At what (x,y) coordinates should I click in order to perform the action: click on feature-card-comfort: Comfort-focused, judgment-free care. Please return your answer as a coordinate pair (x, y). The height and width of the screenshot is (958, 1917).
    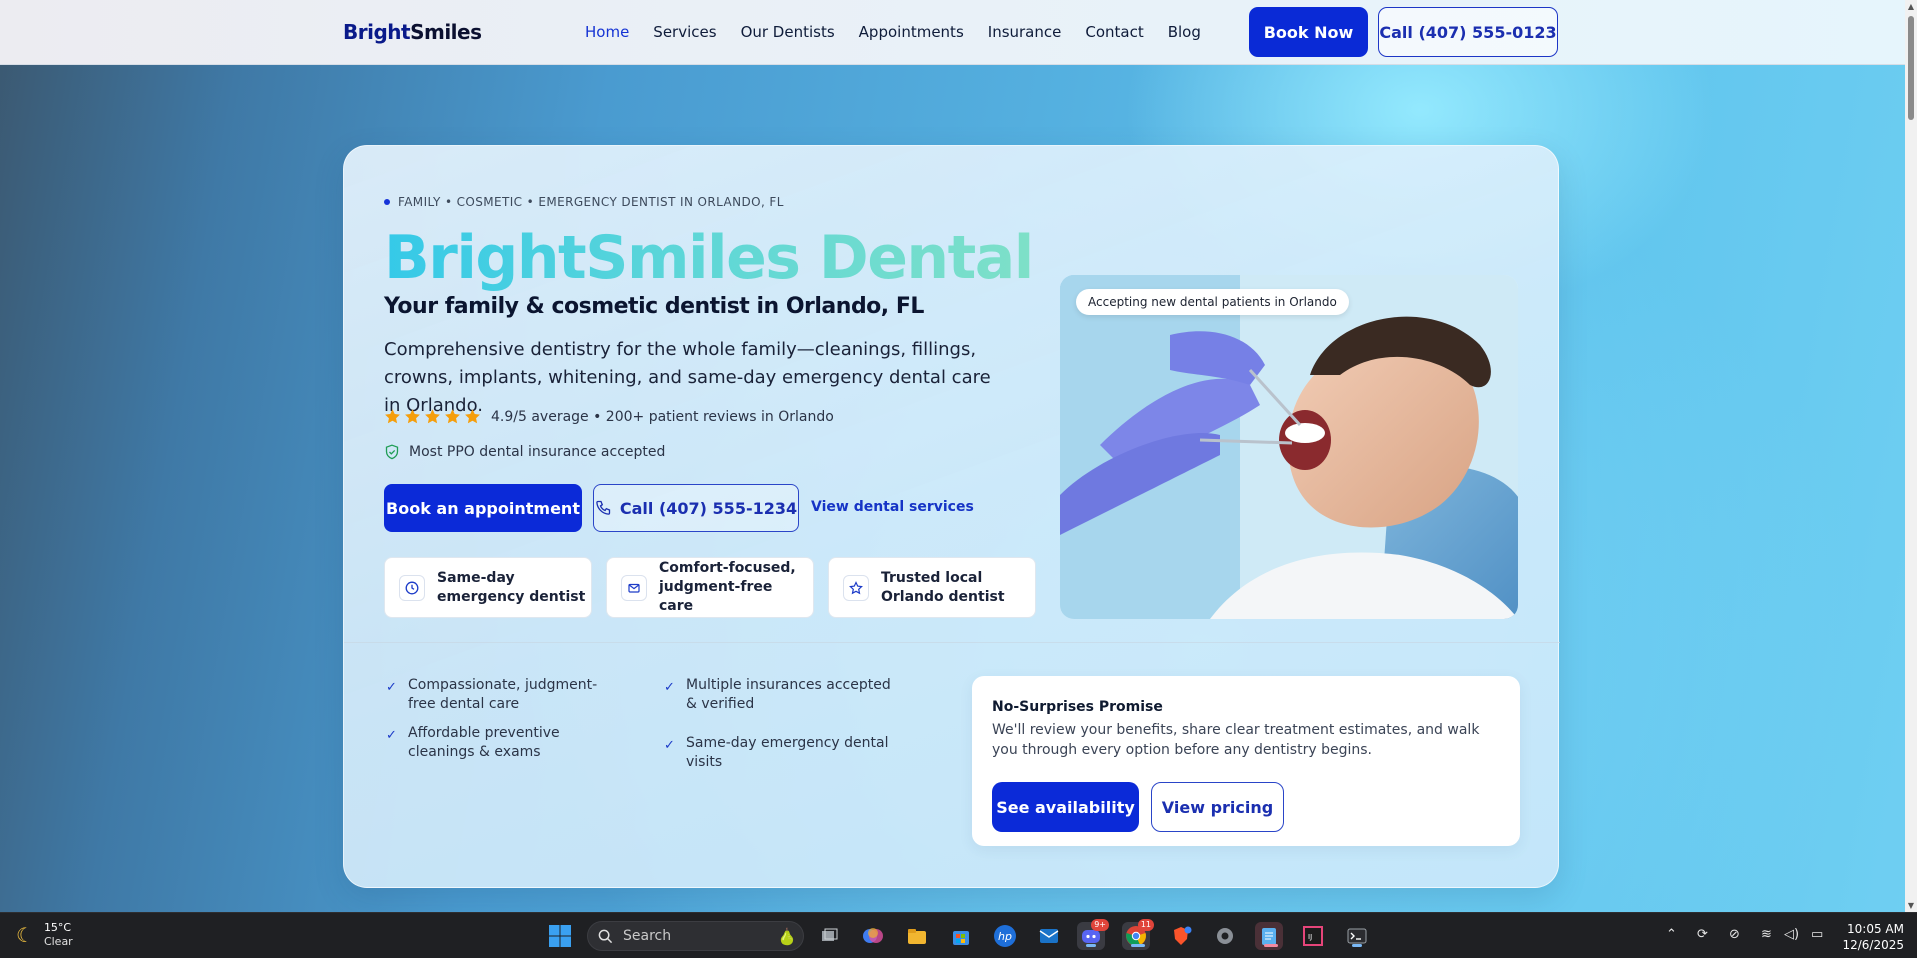
    Looking at the image, I should click on (710, 587).